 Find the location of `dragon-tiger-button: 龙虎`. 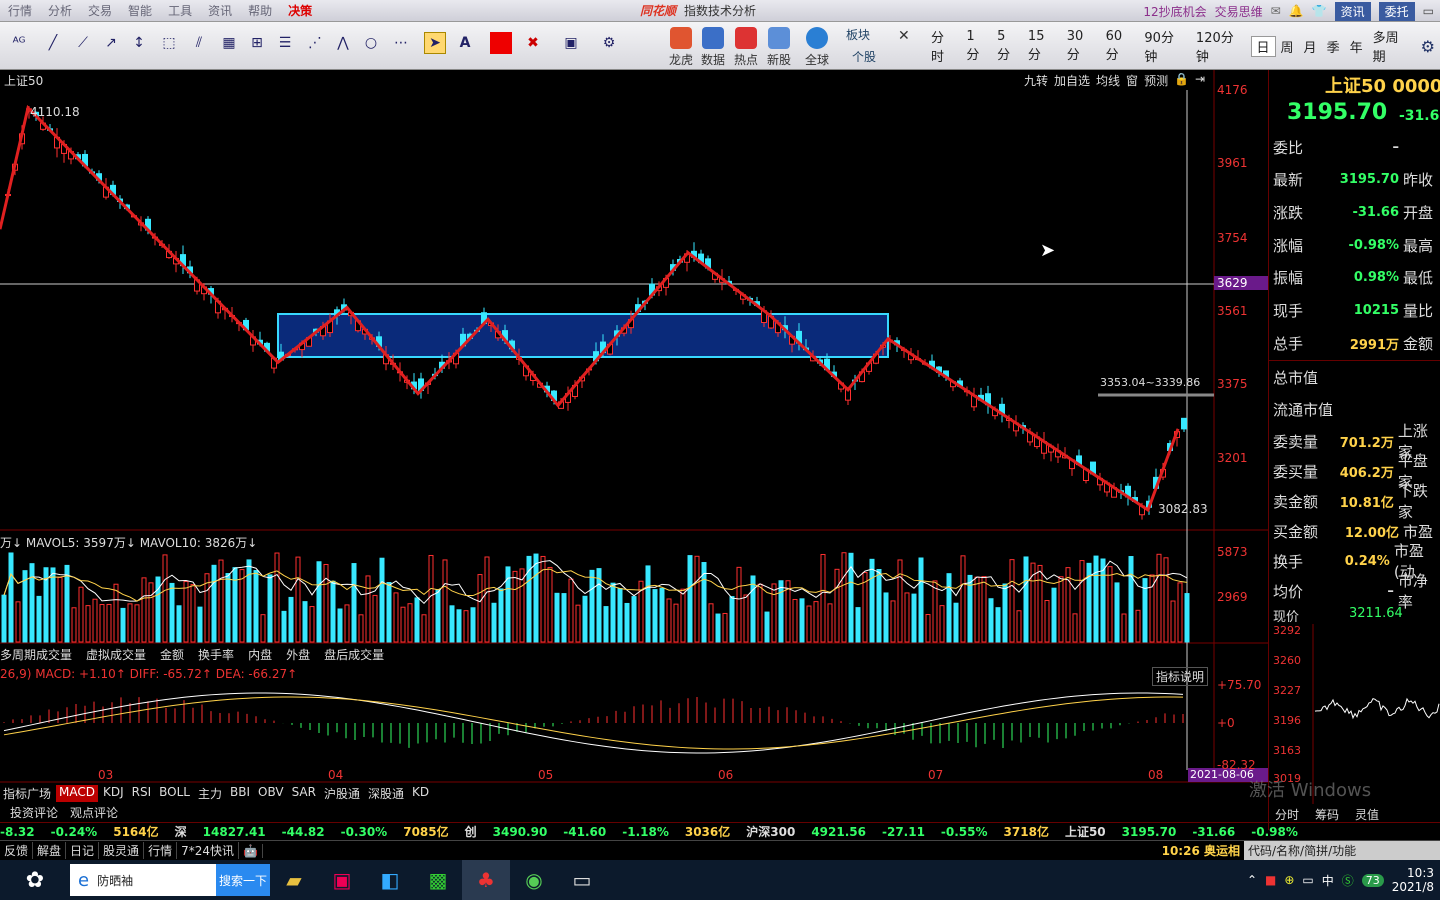

dragon-tiger-button: 龙虎 is located at coordinates (681, 46).